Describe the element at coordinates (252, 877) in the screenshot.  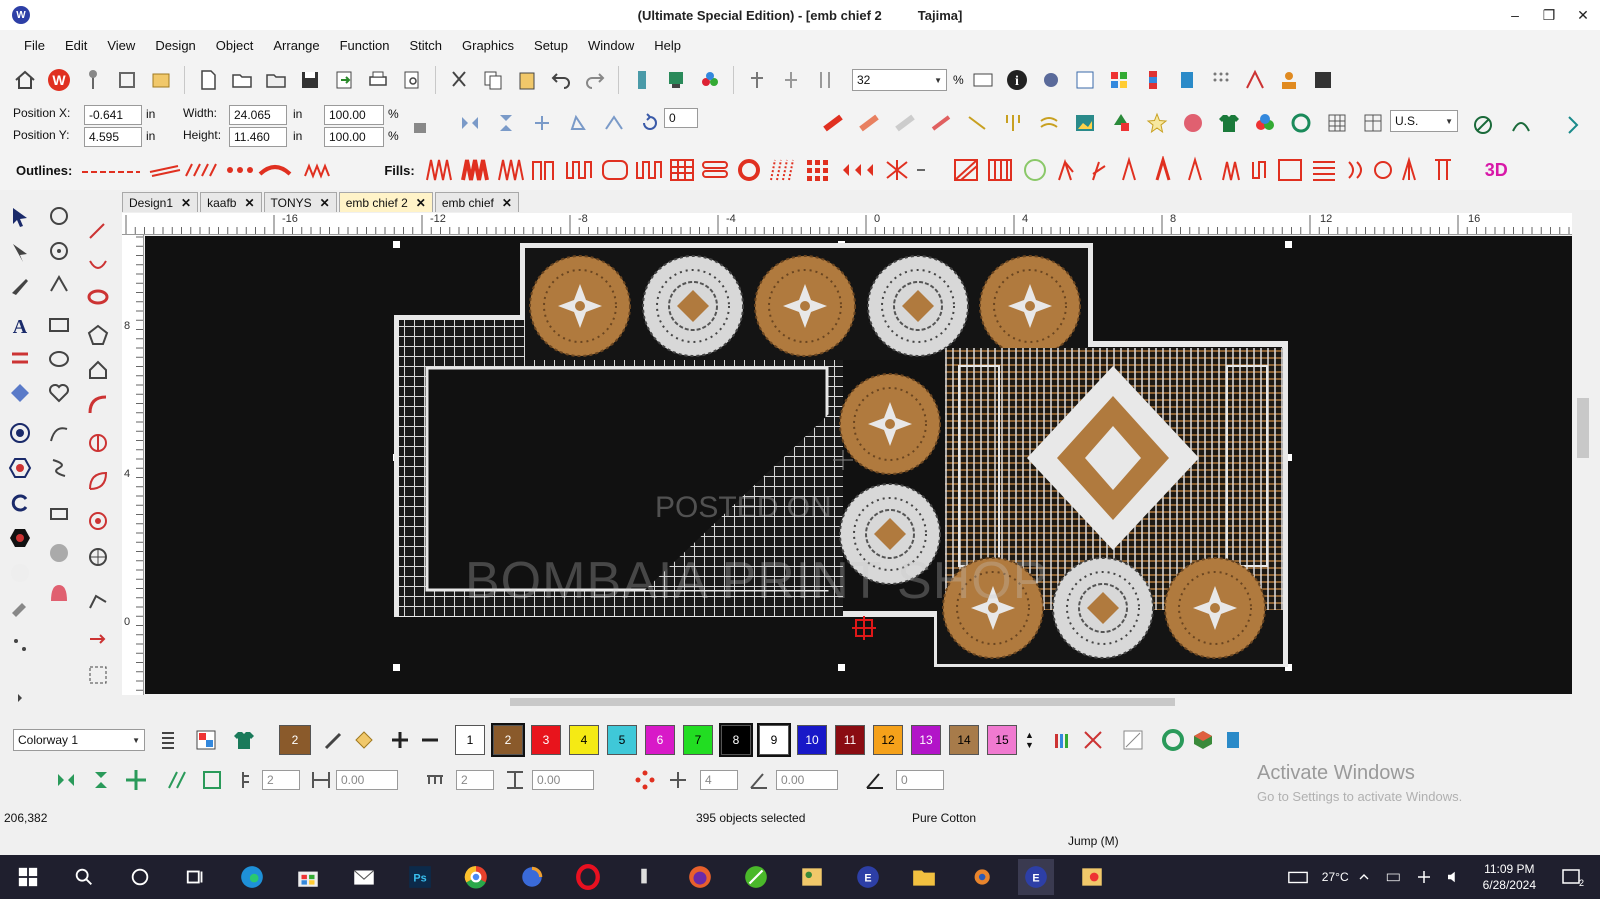
I see `edge-browser-icon` at that location.